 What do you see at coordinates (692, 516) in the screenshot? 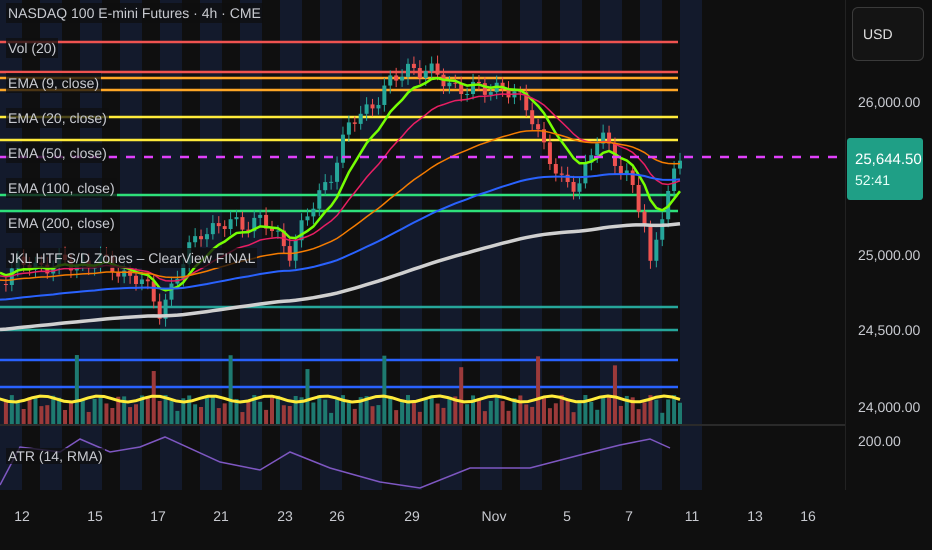
I see `time-tick: 11` at bounding box center [692, 516].